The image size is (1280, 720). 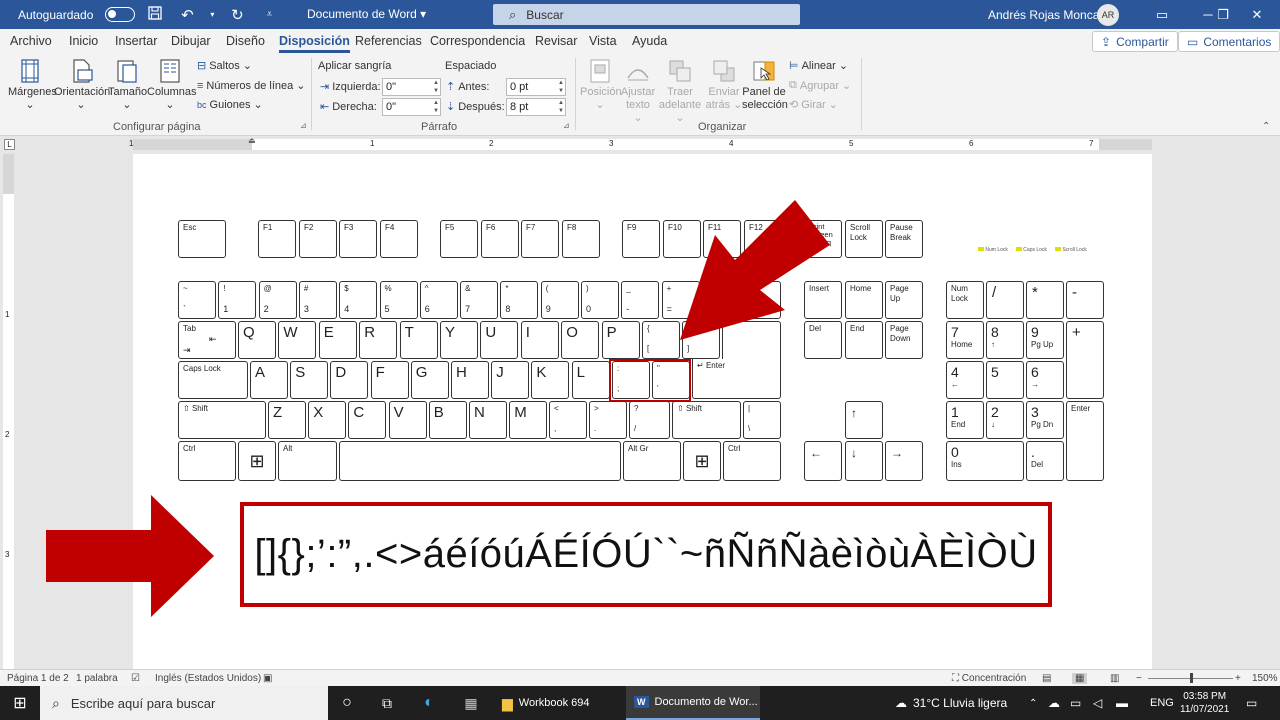 What do you see at coordinates (208, 678) in the screenshot?
I see `language-status: Inglés (Estados Unidos)` at bounding box center [208, 678].